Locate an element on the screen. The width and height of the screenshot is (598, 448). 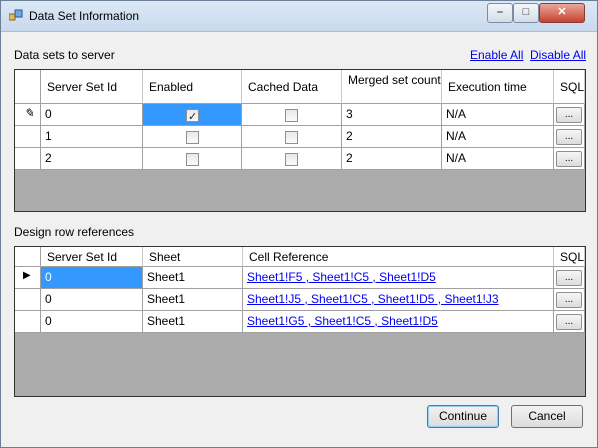
current-row-arrow-icon: ▶ is located at coordinates (27, 275).